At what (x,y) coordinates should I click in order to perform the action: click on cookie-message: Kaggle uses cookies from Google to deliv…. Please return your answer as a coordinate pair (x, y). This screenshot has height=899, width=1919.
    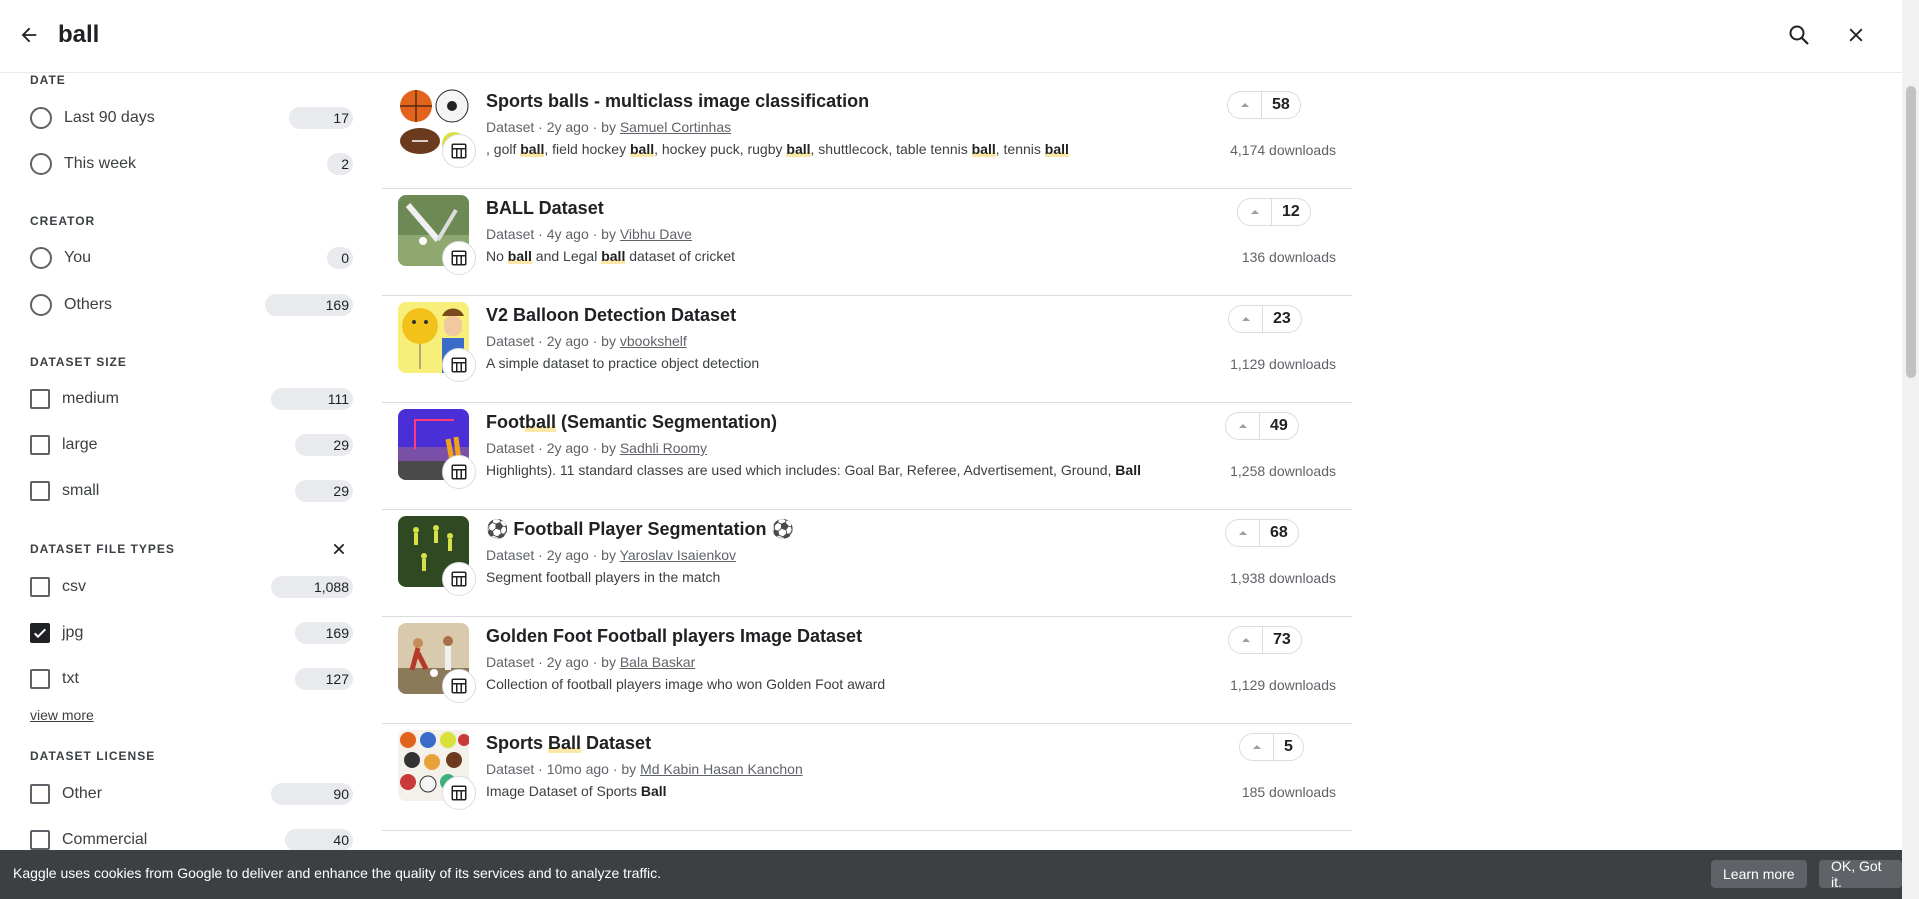
    Looking at the image, I should click on (337, 873).